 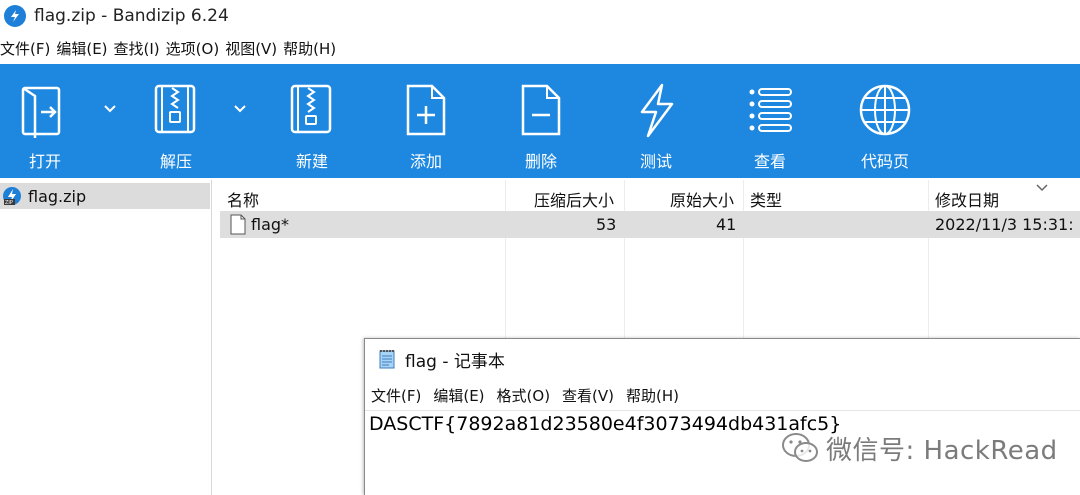 What do you see at coordinates (270, 224) in the screenshot?
I see `cell-name: flag*` at bounding box center [270, 224].